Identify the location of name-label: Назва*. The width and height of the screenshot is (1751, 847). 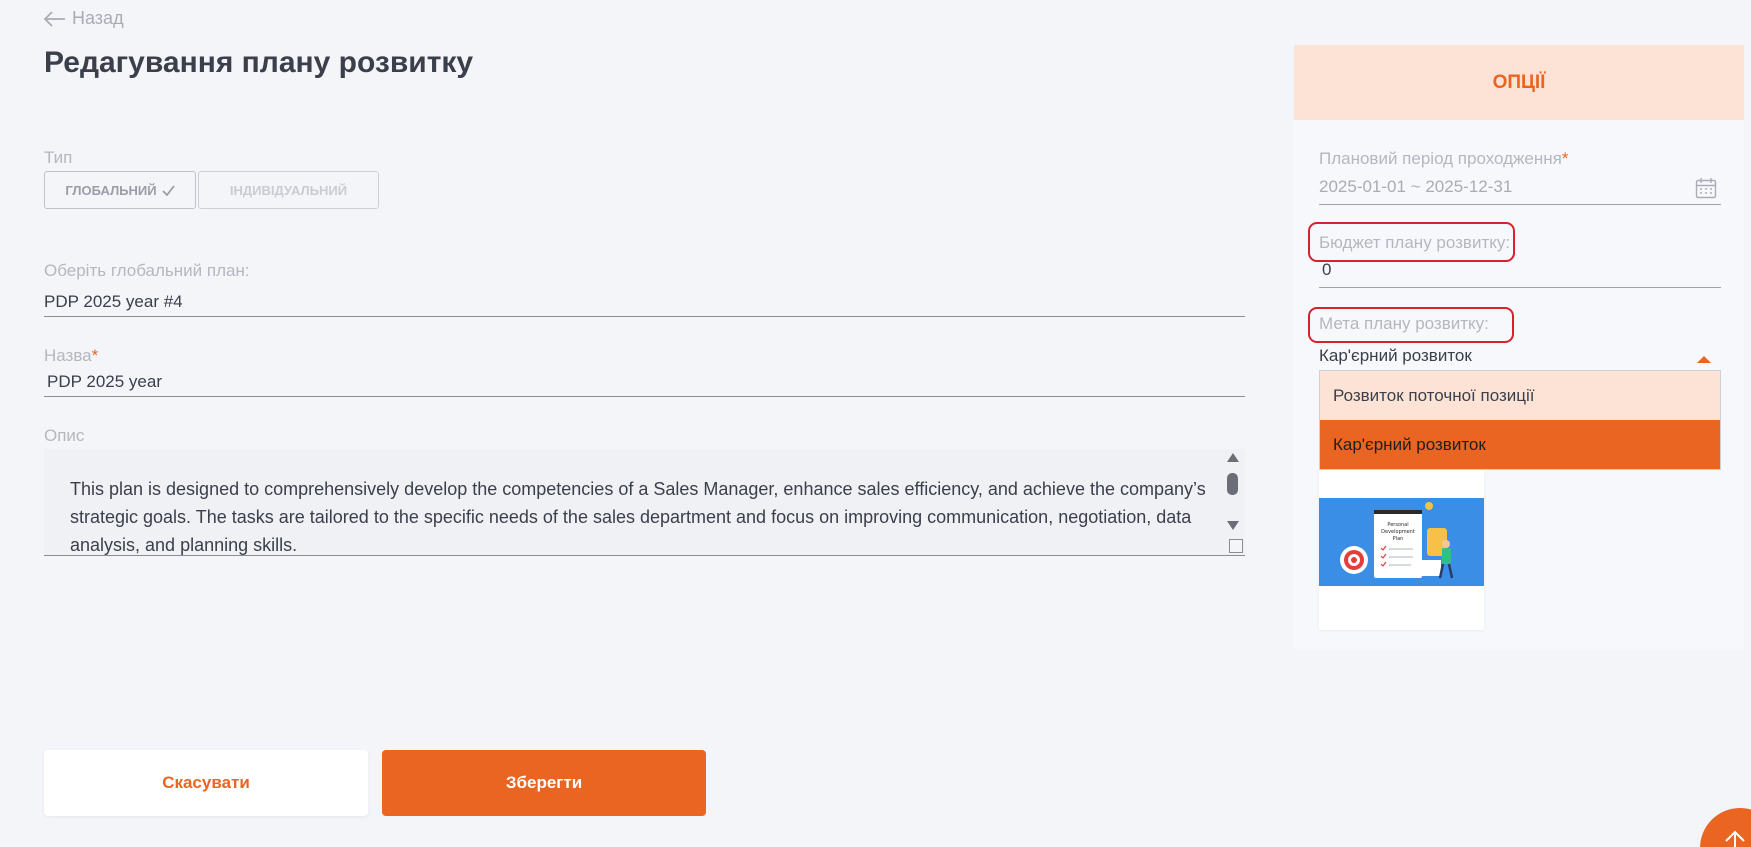
(71, 356).